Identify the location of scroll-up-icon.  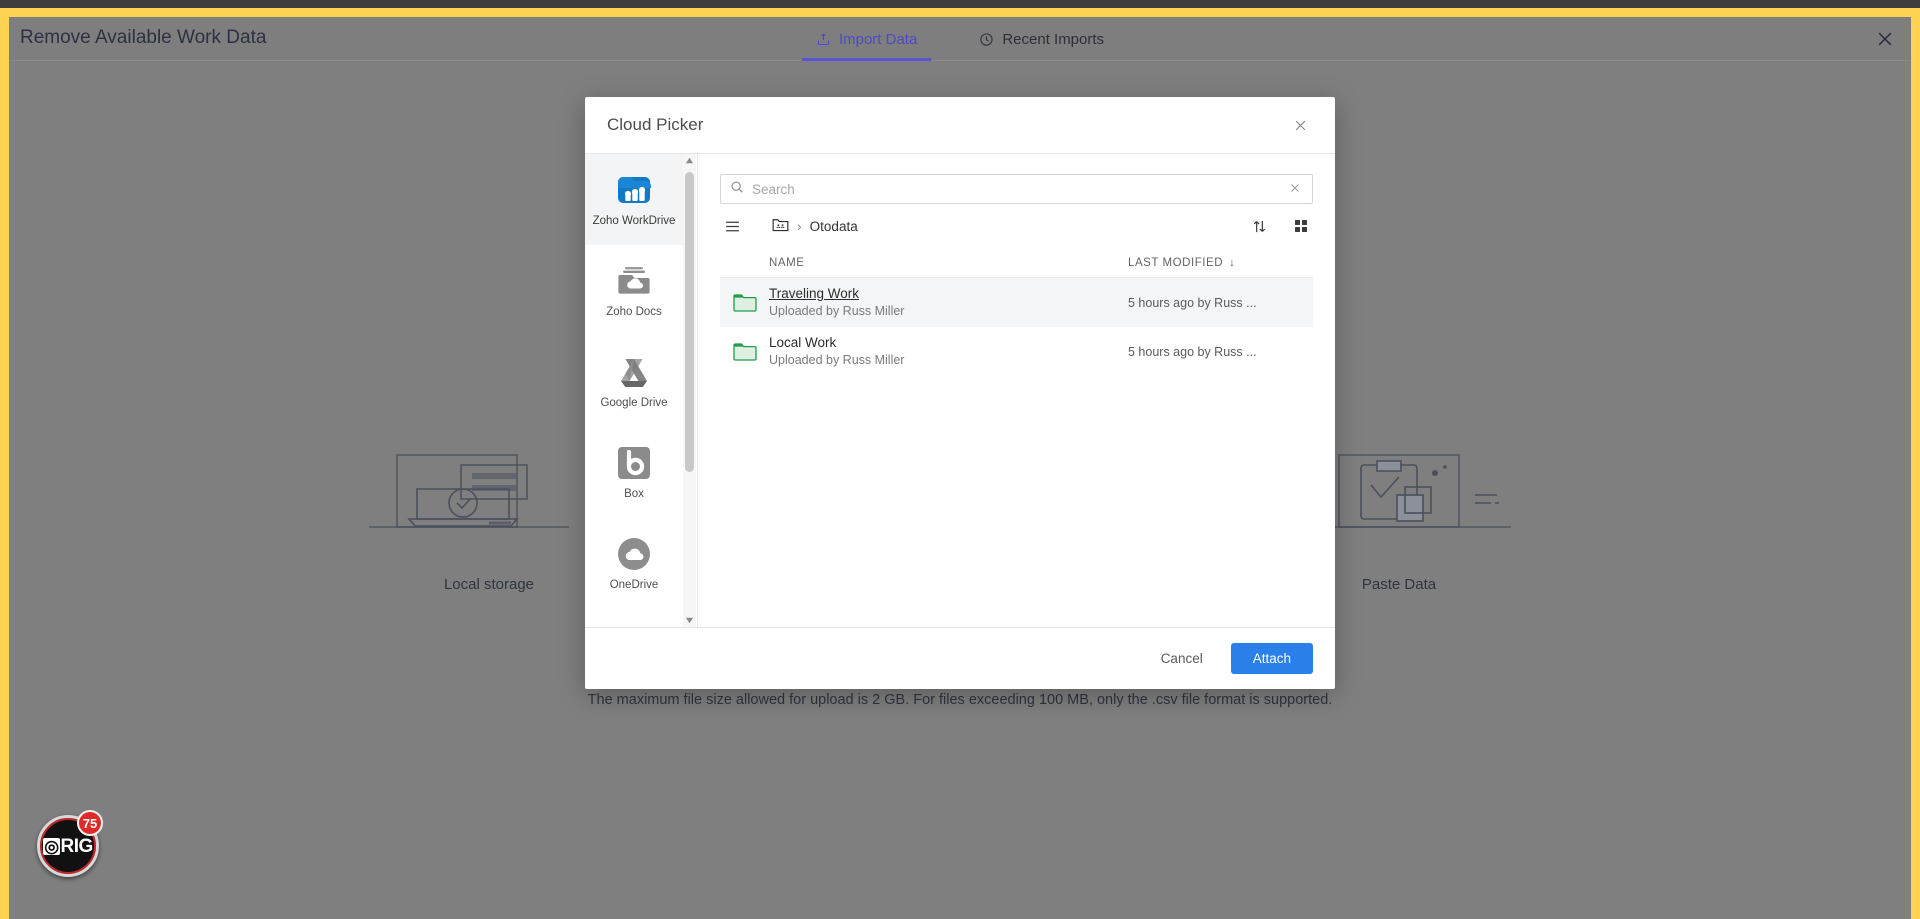
(689, 160).